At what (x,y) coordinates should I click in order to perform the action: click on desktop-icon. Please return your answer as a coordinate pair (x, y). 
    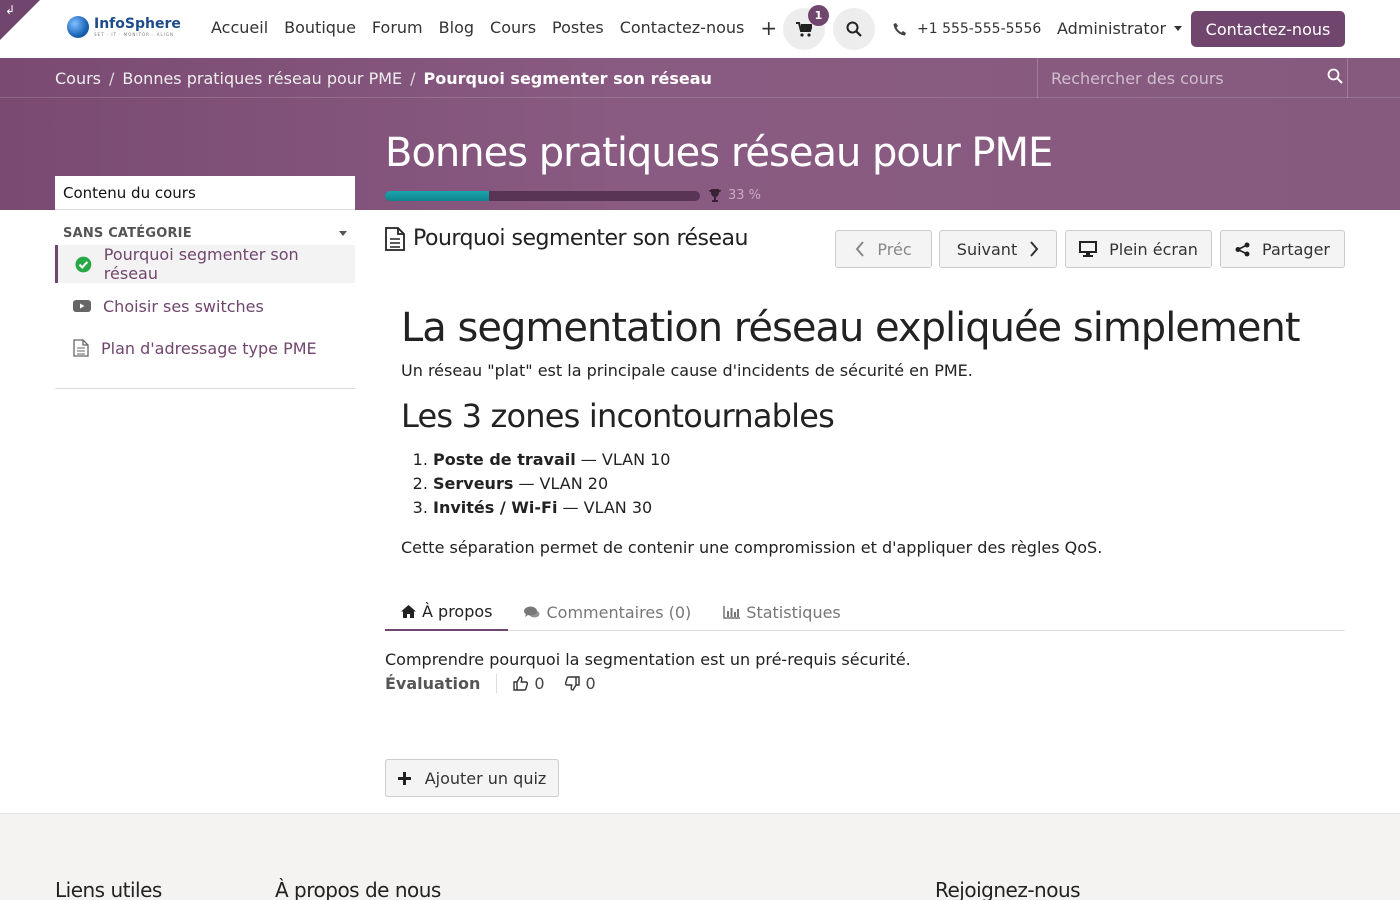
    Looking at the image, I should click on (1088, 249).